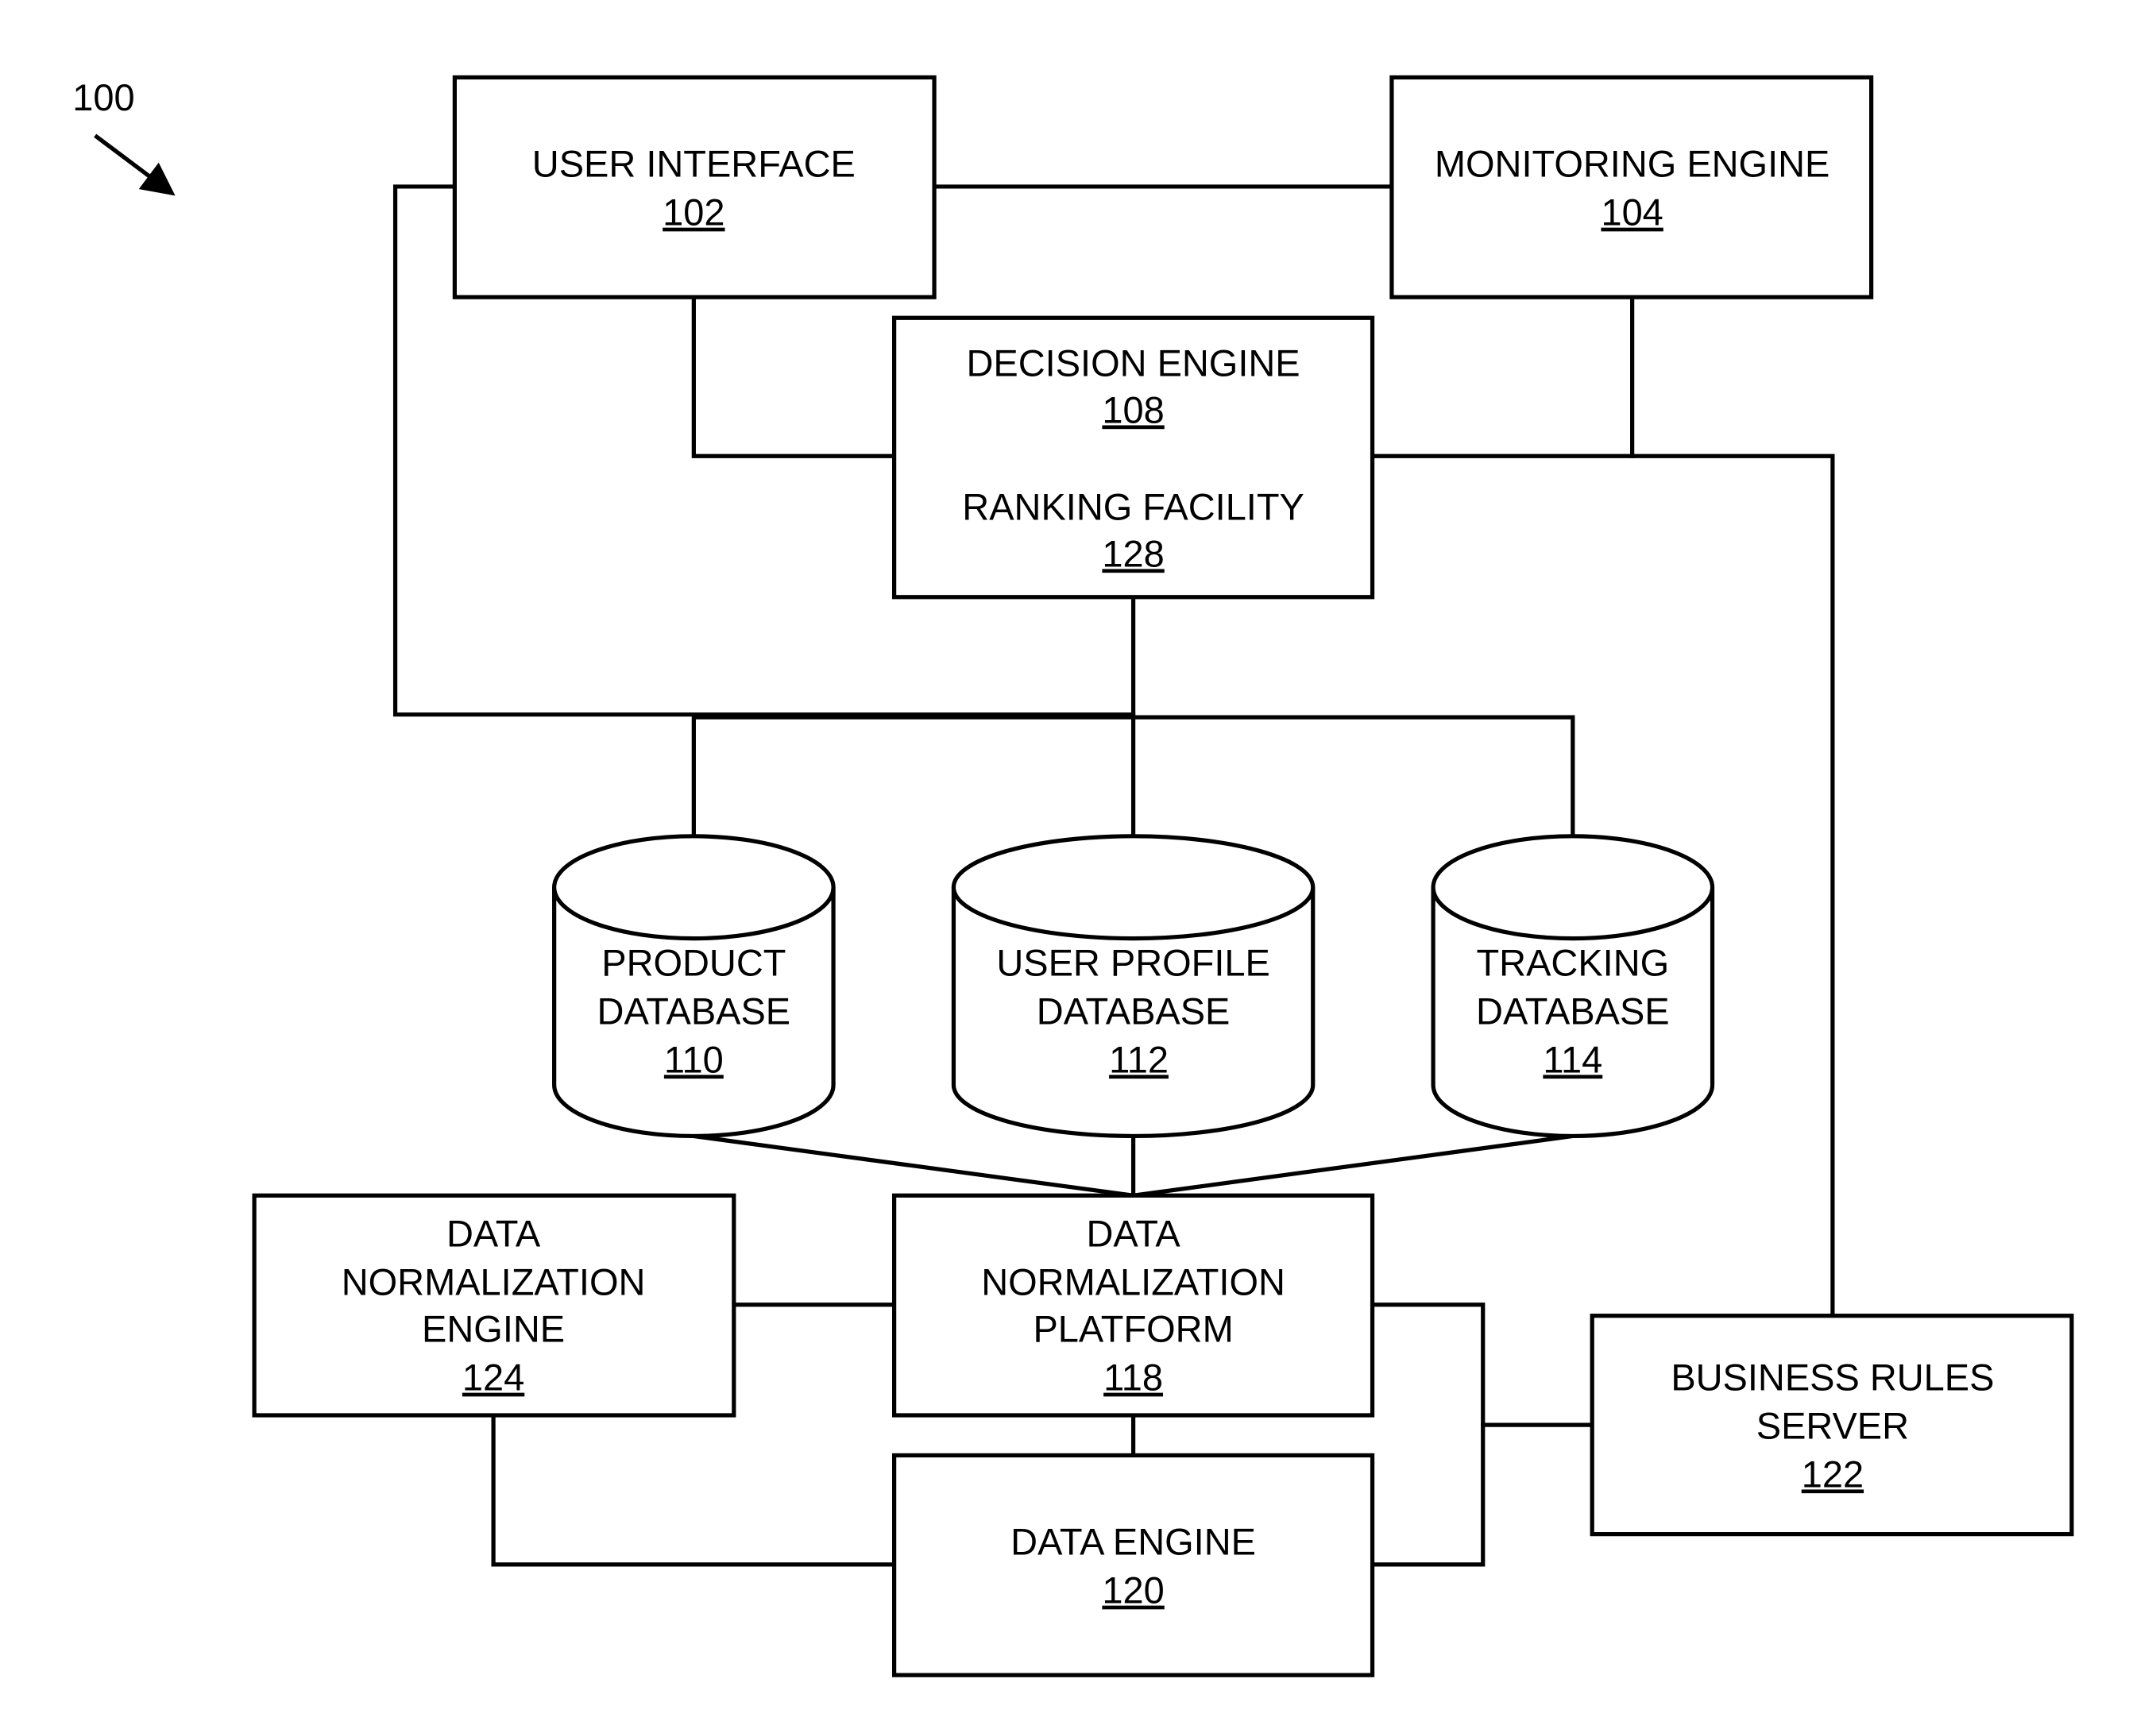 The height and width of the screenshot is (1729, 2156). I want to click on data-engine-label: DATA ENGINE, so click(1133, 1542).